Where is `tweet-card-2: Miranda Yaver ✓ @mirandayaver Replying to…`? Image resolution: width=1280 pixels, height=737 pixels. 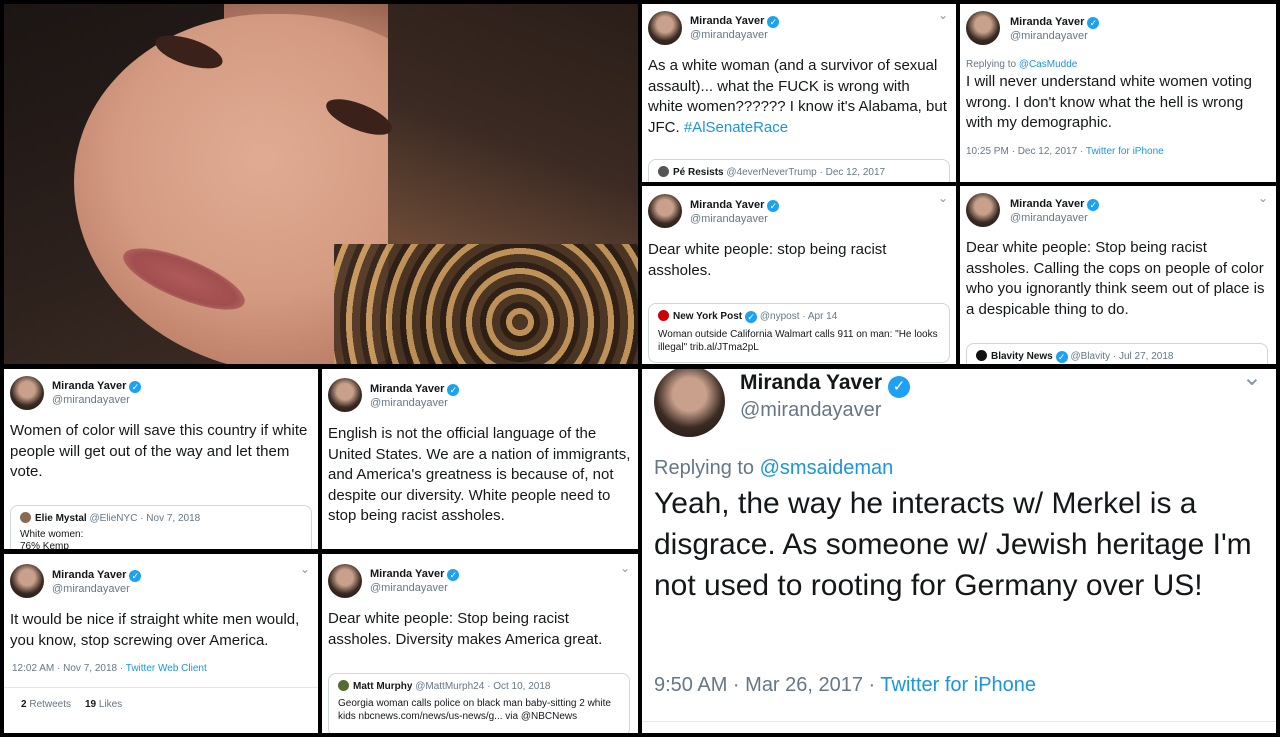
tweet-card-2: Miranda Yaver ✓ @mirandayaver Replying to… is located at coordinates (1118, 93).